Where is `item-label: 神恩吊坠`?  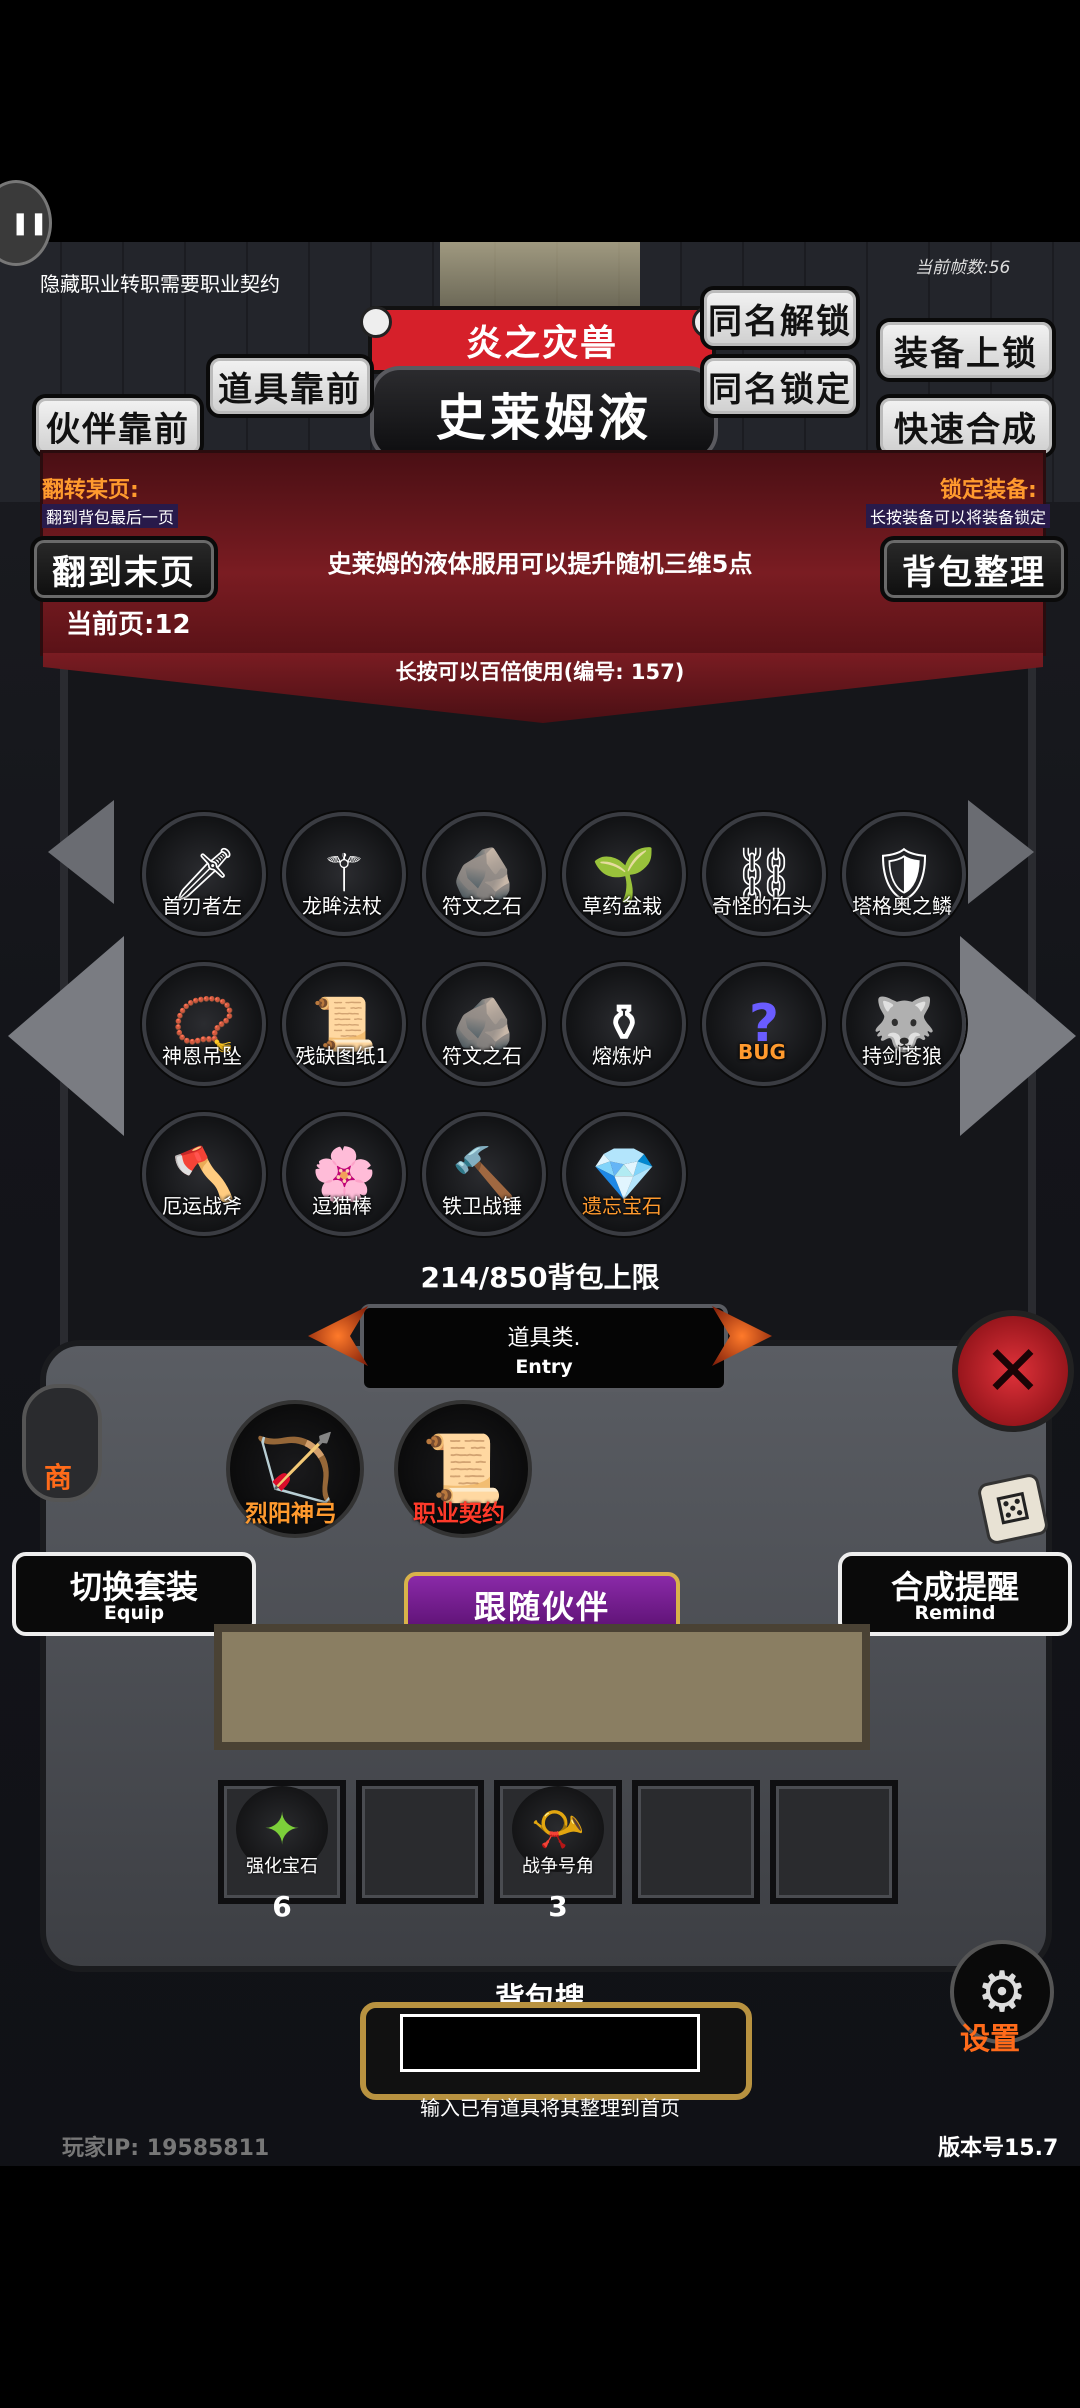
item-label: 神恩吊坠 is located at coordinates (202, 1056).